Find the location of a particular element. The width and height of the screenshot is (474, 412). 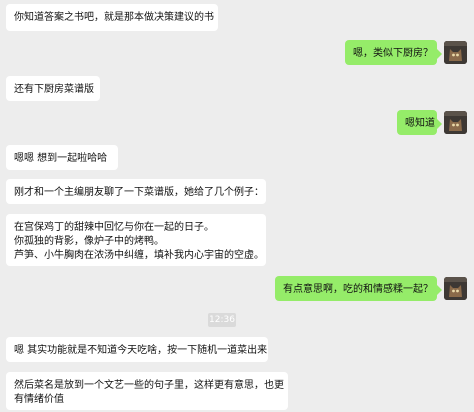

message-bubble-left: 刚才和一个主编朋友聊了一下菜谱版，她给了几个例子： is located at coordinates (136, 191).